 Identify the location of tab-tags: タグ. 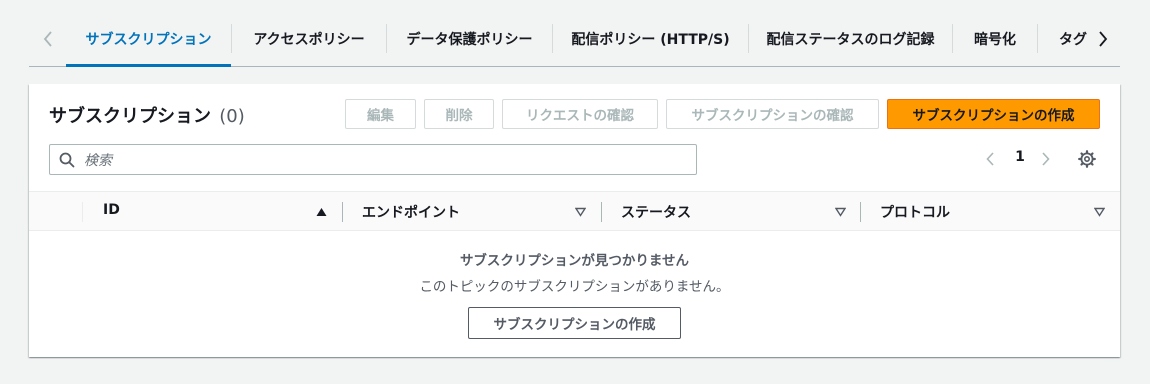
(1073, 38).